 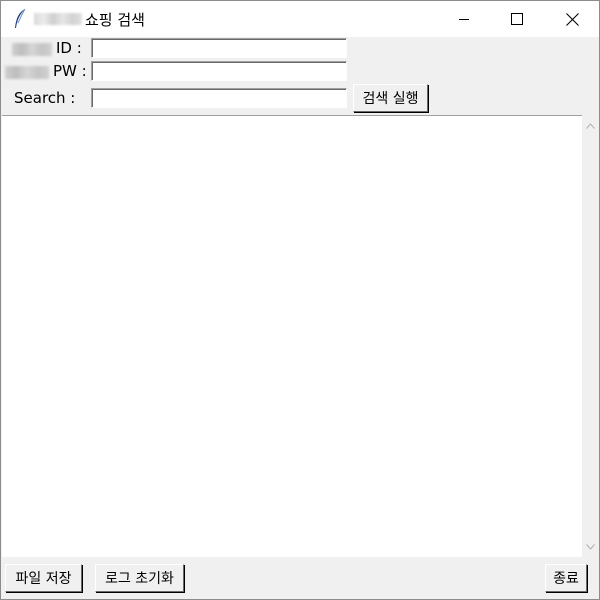 I want to click on window-title: 쇼핑 검색, so click(x=115, y=20).